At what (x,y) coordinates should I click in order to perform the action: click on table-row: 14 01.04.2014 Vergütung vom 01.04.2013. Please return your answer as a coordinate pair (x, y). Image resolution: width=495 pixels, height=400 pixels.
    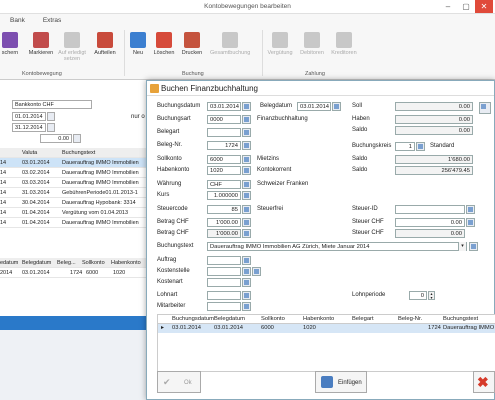
    Looking at the image, I should click on (75, 213).